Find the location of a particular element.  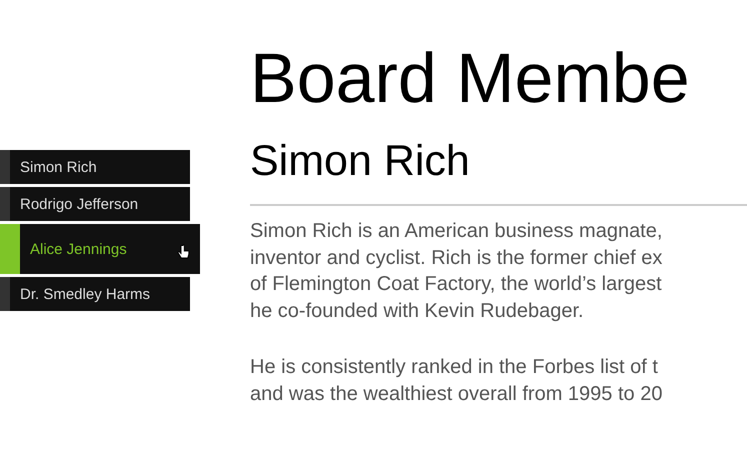

sidebar-item: Dr. Smedley Harms is located at coordinates (95, 294).